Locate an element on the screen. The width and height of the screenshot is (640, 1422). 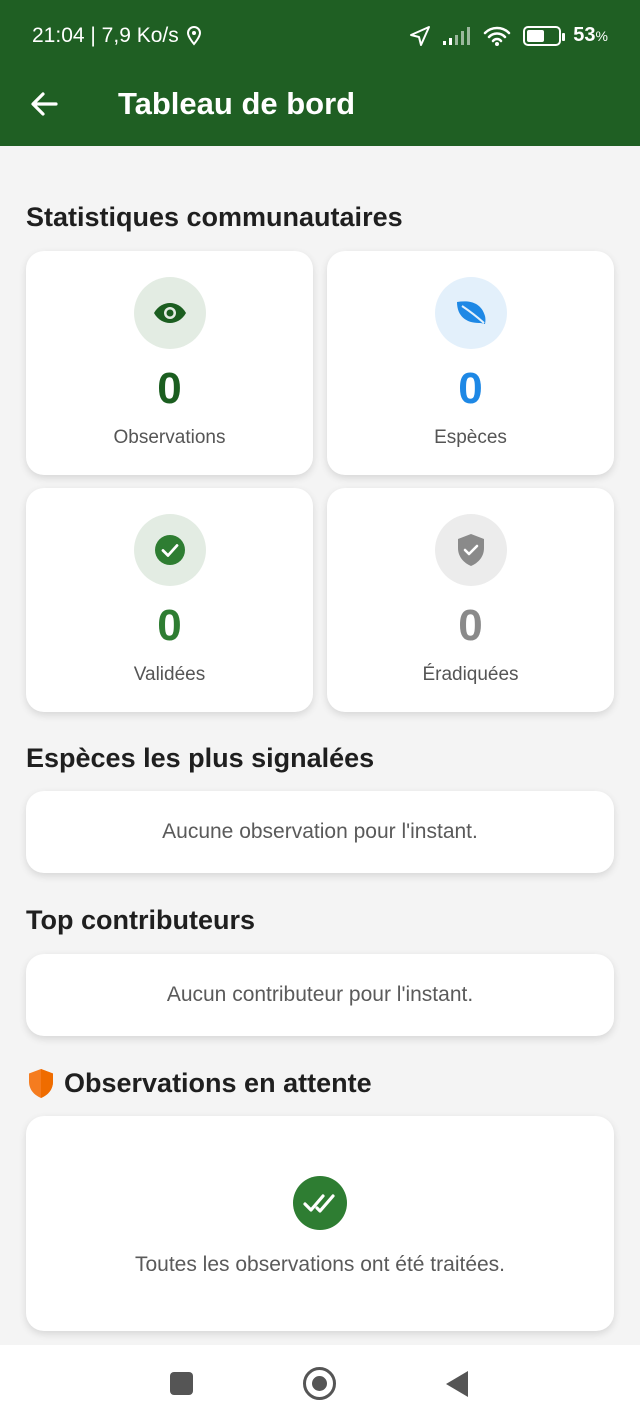
check-circle-icon is located at coordinates (170, 550).